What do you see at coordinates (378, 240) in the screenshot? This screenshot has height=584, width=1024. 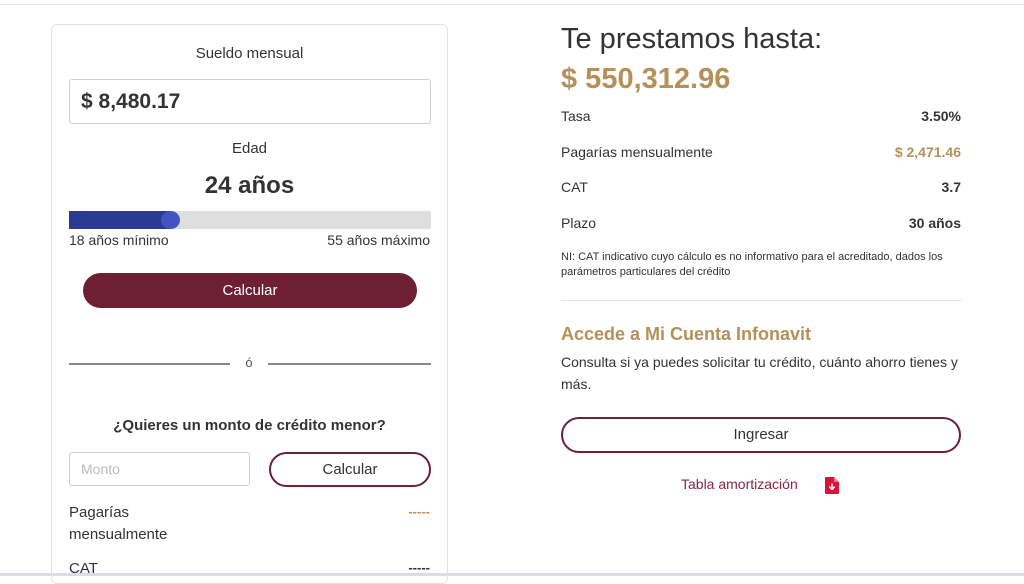 I see `age-max-label: 55 años máximo` at bounding box center [378, 240].